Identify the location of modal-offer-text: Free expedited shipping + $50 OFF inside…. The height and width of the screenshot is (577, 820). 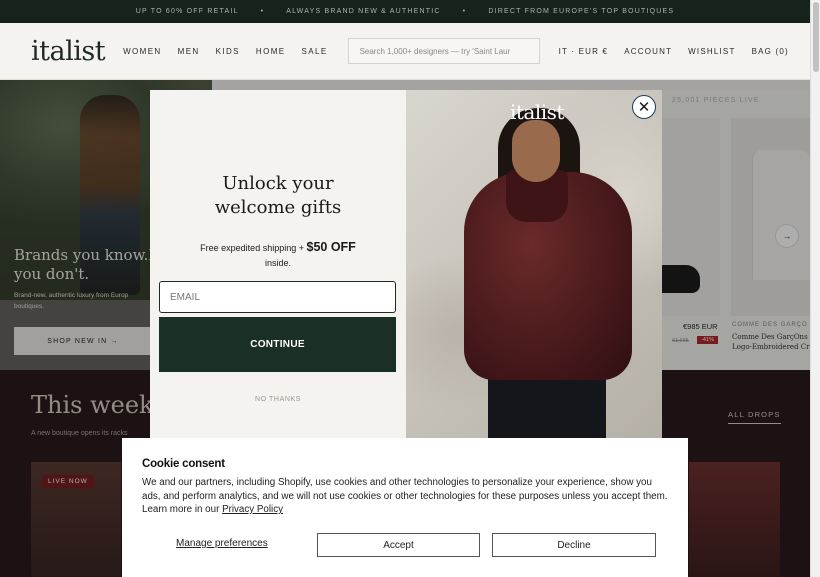
(278, 255).